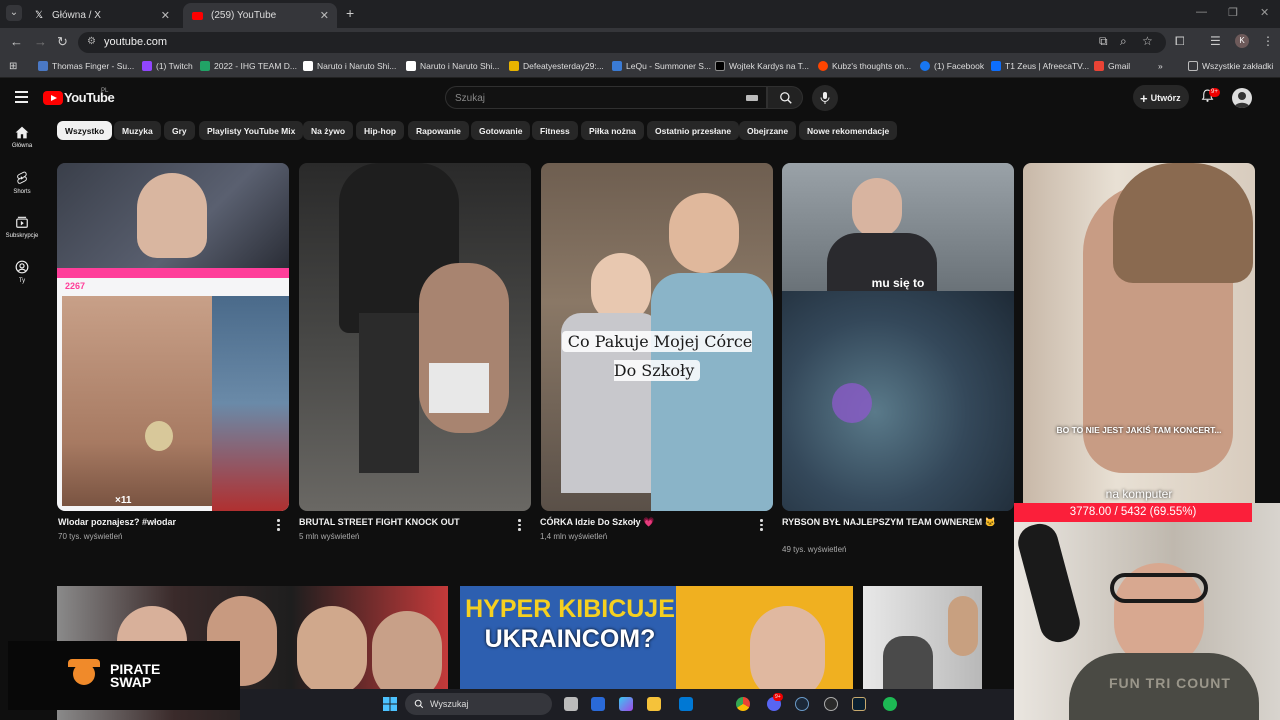 This screenshot has height=720, width=1280. I want to click on short-title: RYBSON BYŁ NAJLEPSZYM TEAM OWNEREM 🐱, so click(889, 522).